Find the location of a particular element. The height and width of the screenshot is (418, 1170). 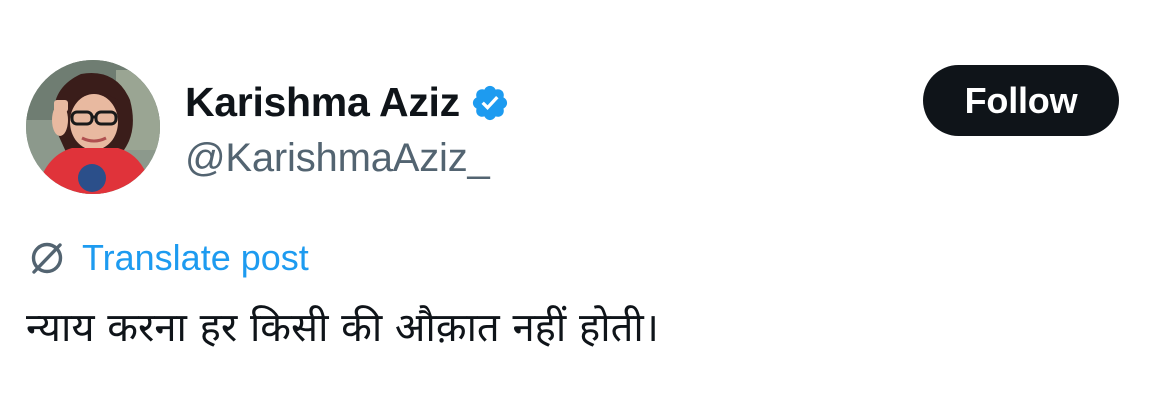

post-text: न्याय करना हर किसी की औक़ात नहीं होती। is located at coordinates (342, 328).